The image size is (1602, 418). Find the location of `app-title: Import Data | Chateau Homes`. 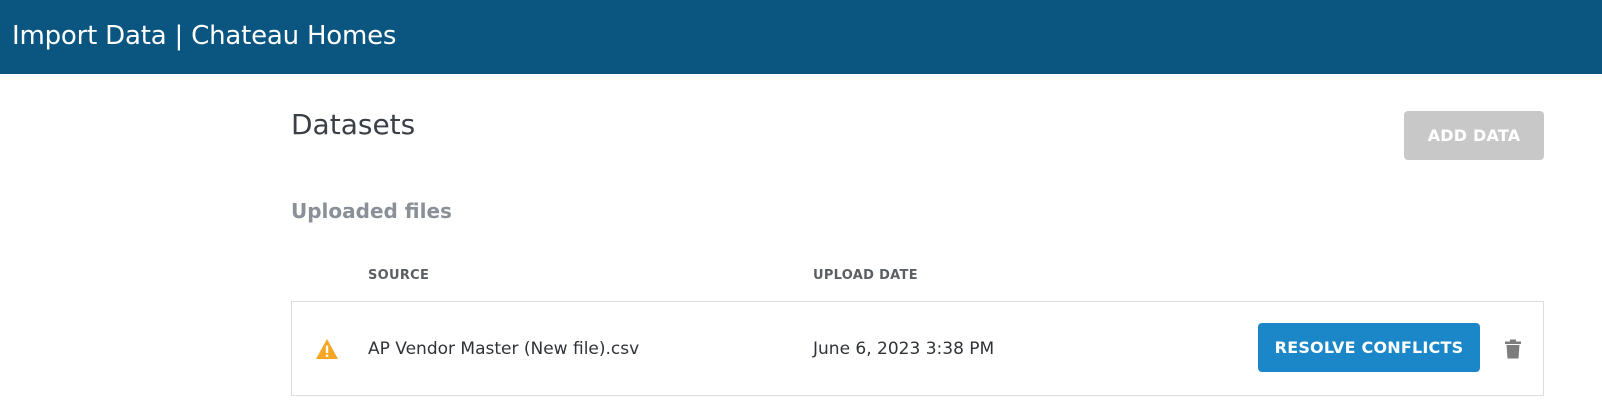

app-title: Import Data | Chateau Homes is located at coordinates (204, 36).